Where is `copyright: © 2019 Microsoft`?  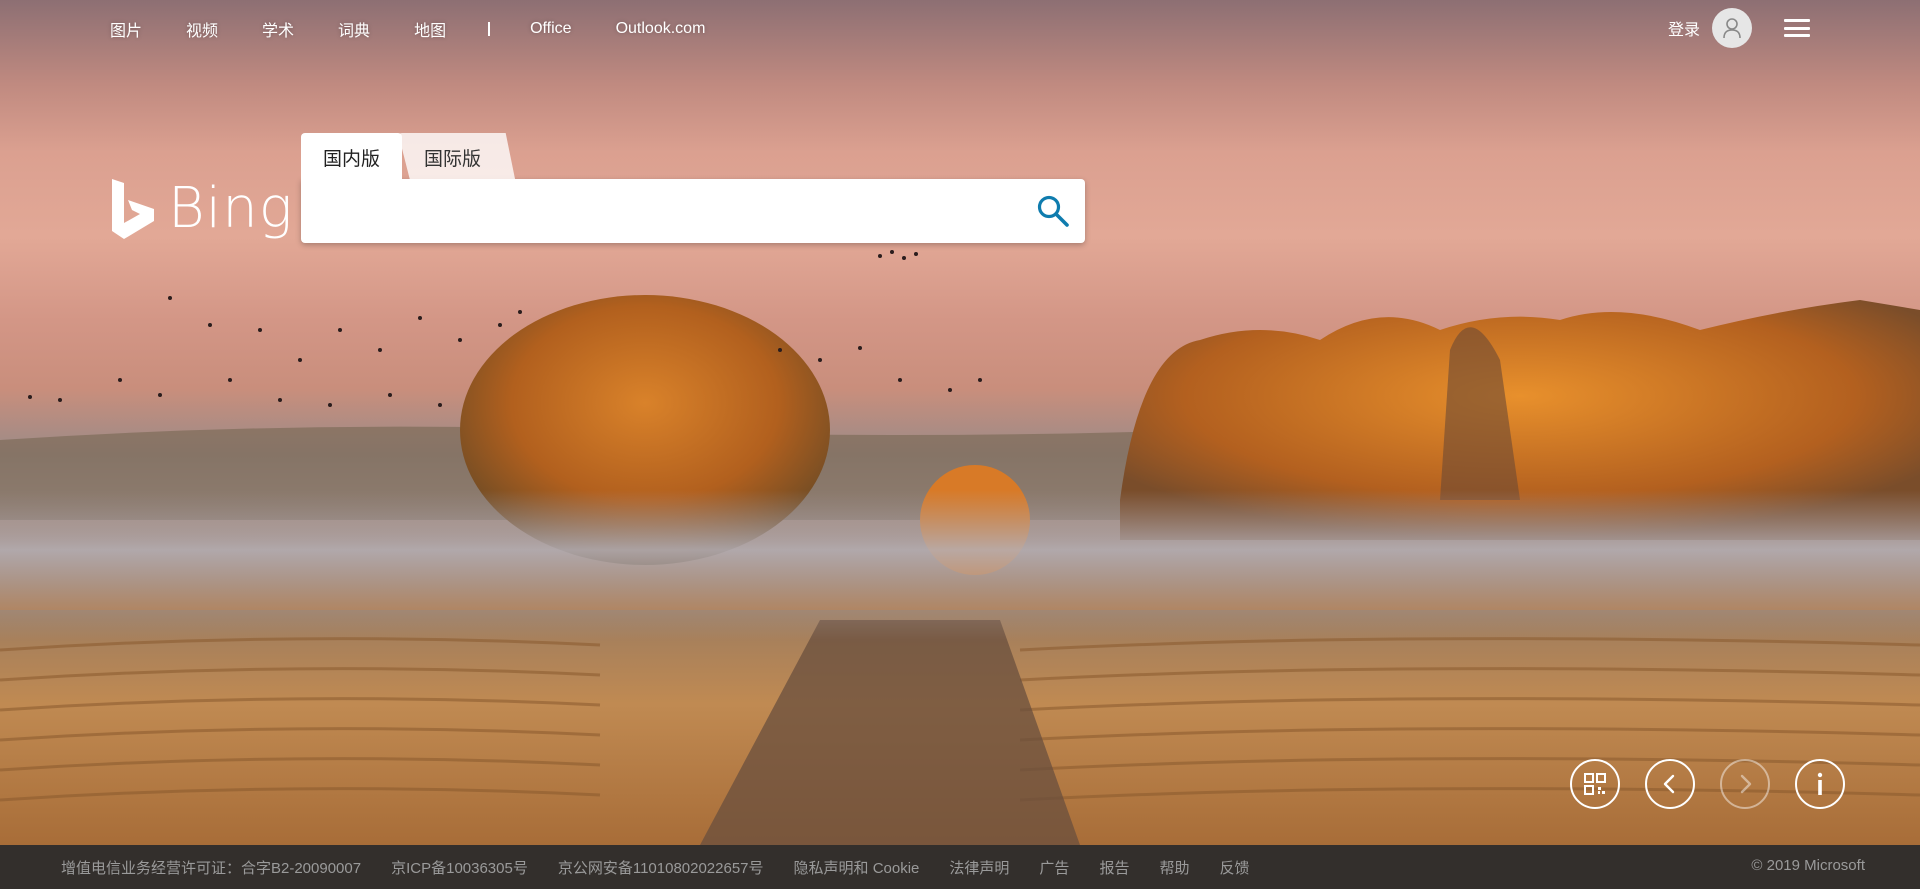
copyright: © 2019 Microsoft is located at coordinates (1808, 865).